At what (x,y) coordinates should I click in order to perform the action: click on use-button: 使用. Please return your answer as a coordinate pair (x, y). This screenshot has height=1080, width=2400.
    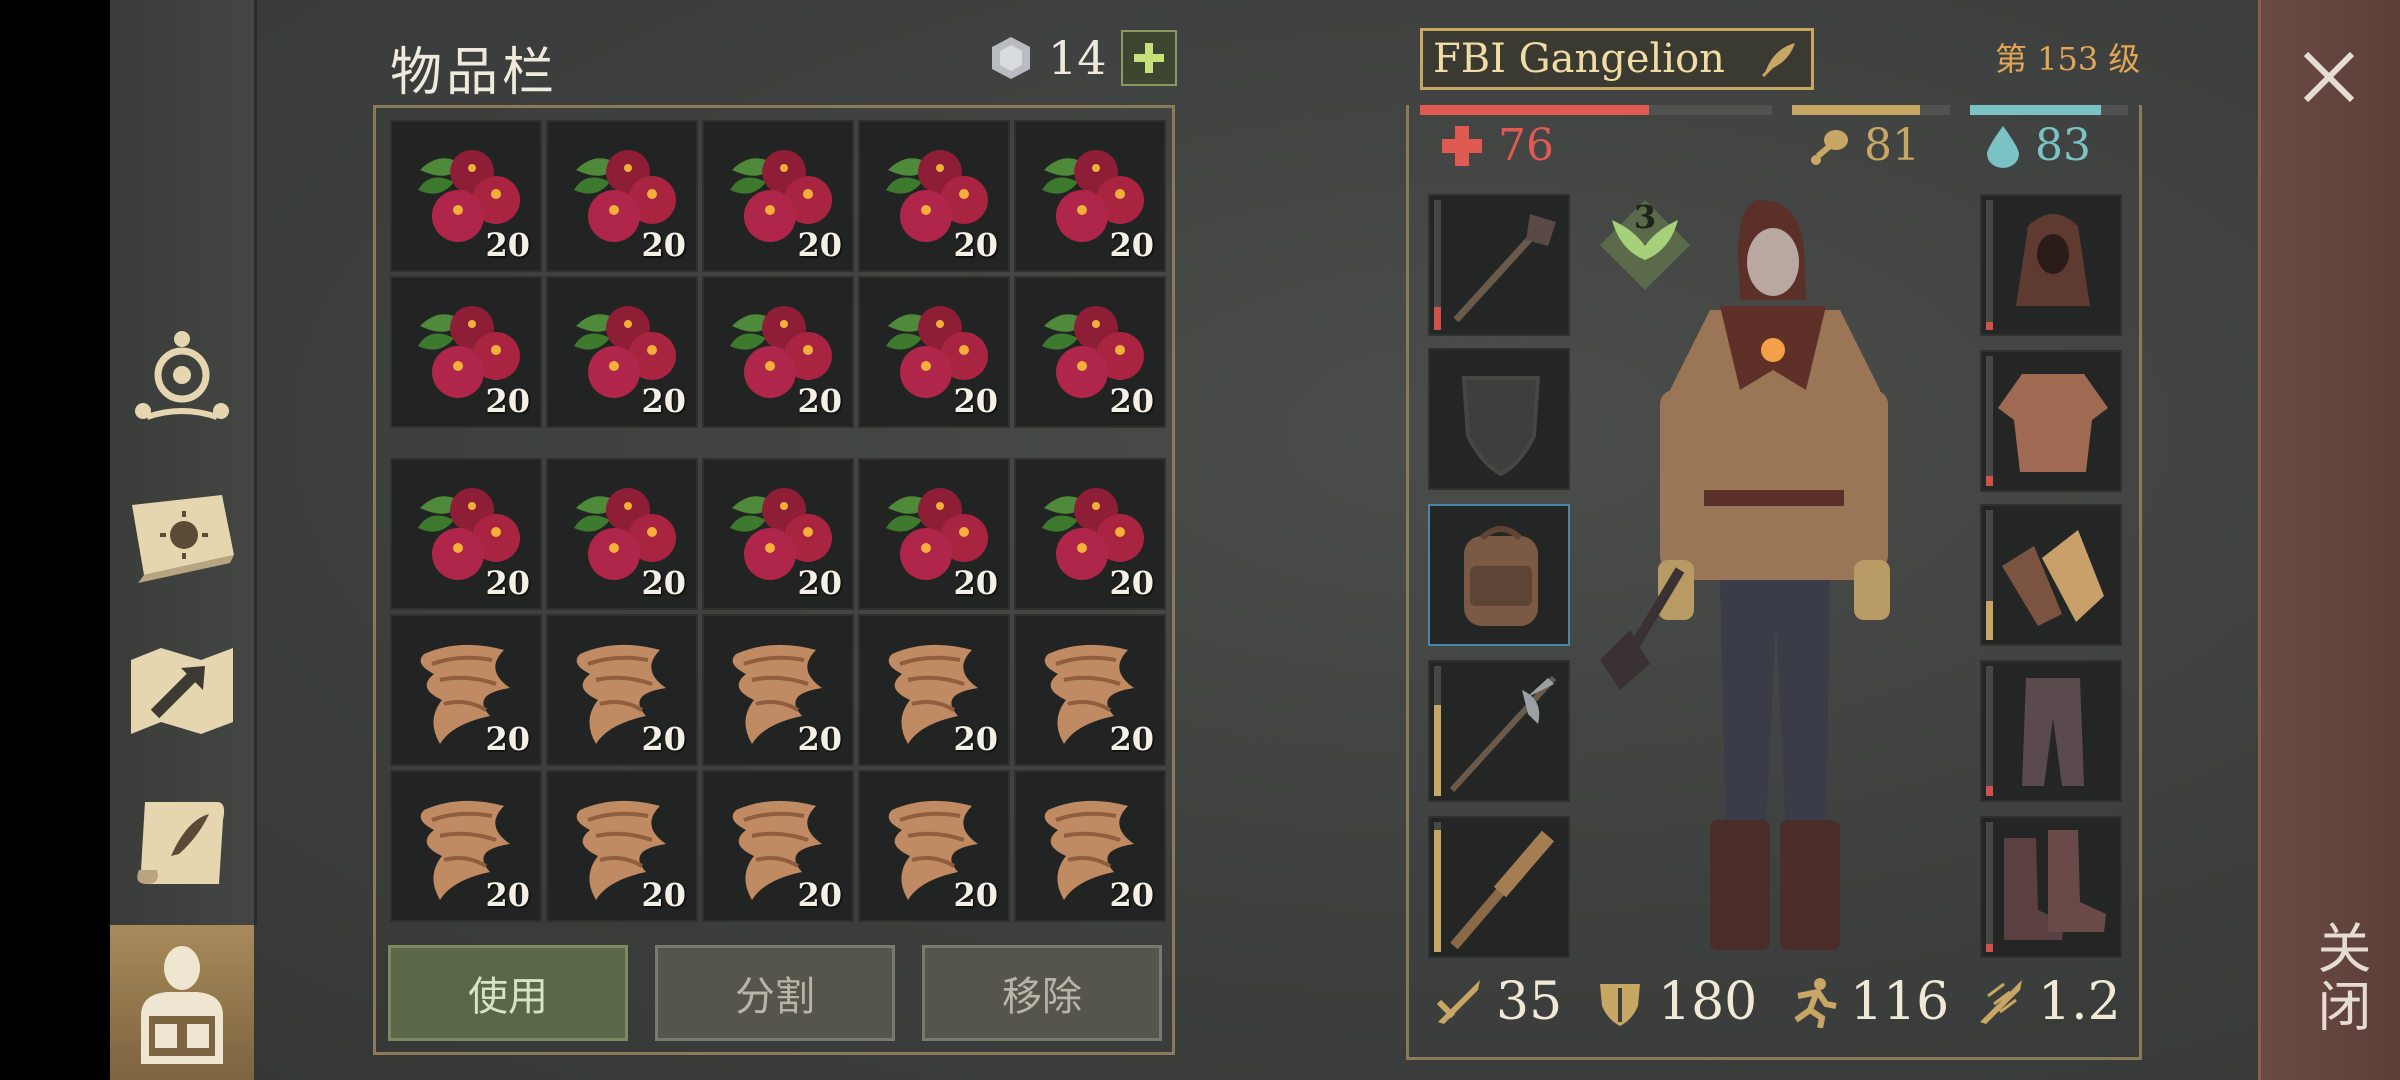
    Looking at the image, I should click on (508, 993).